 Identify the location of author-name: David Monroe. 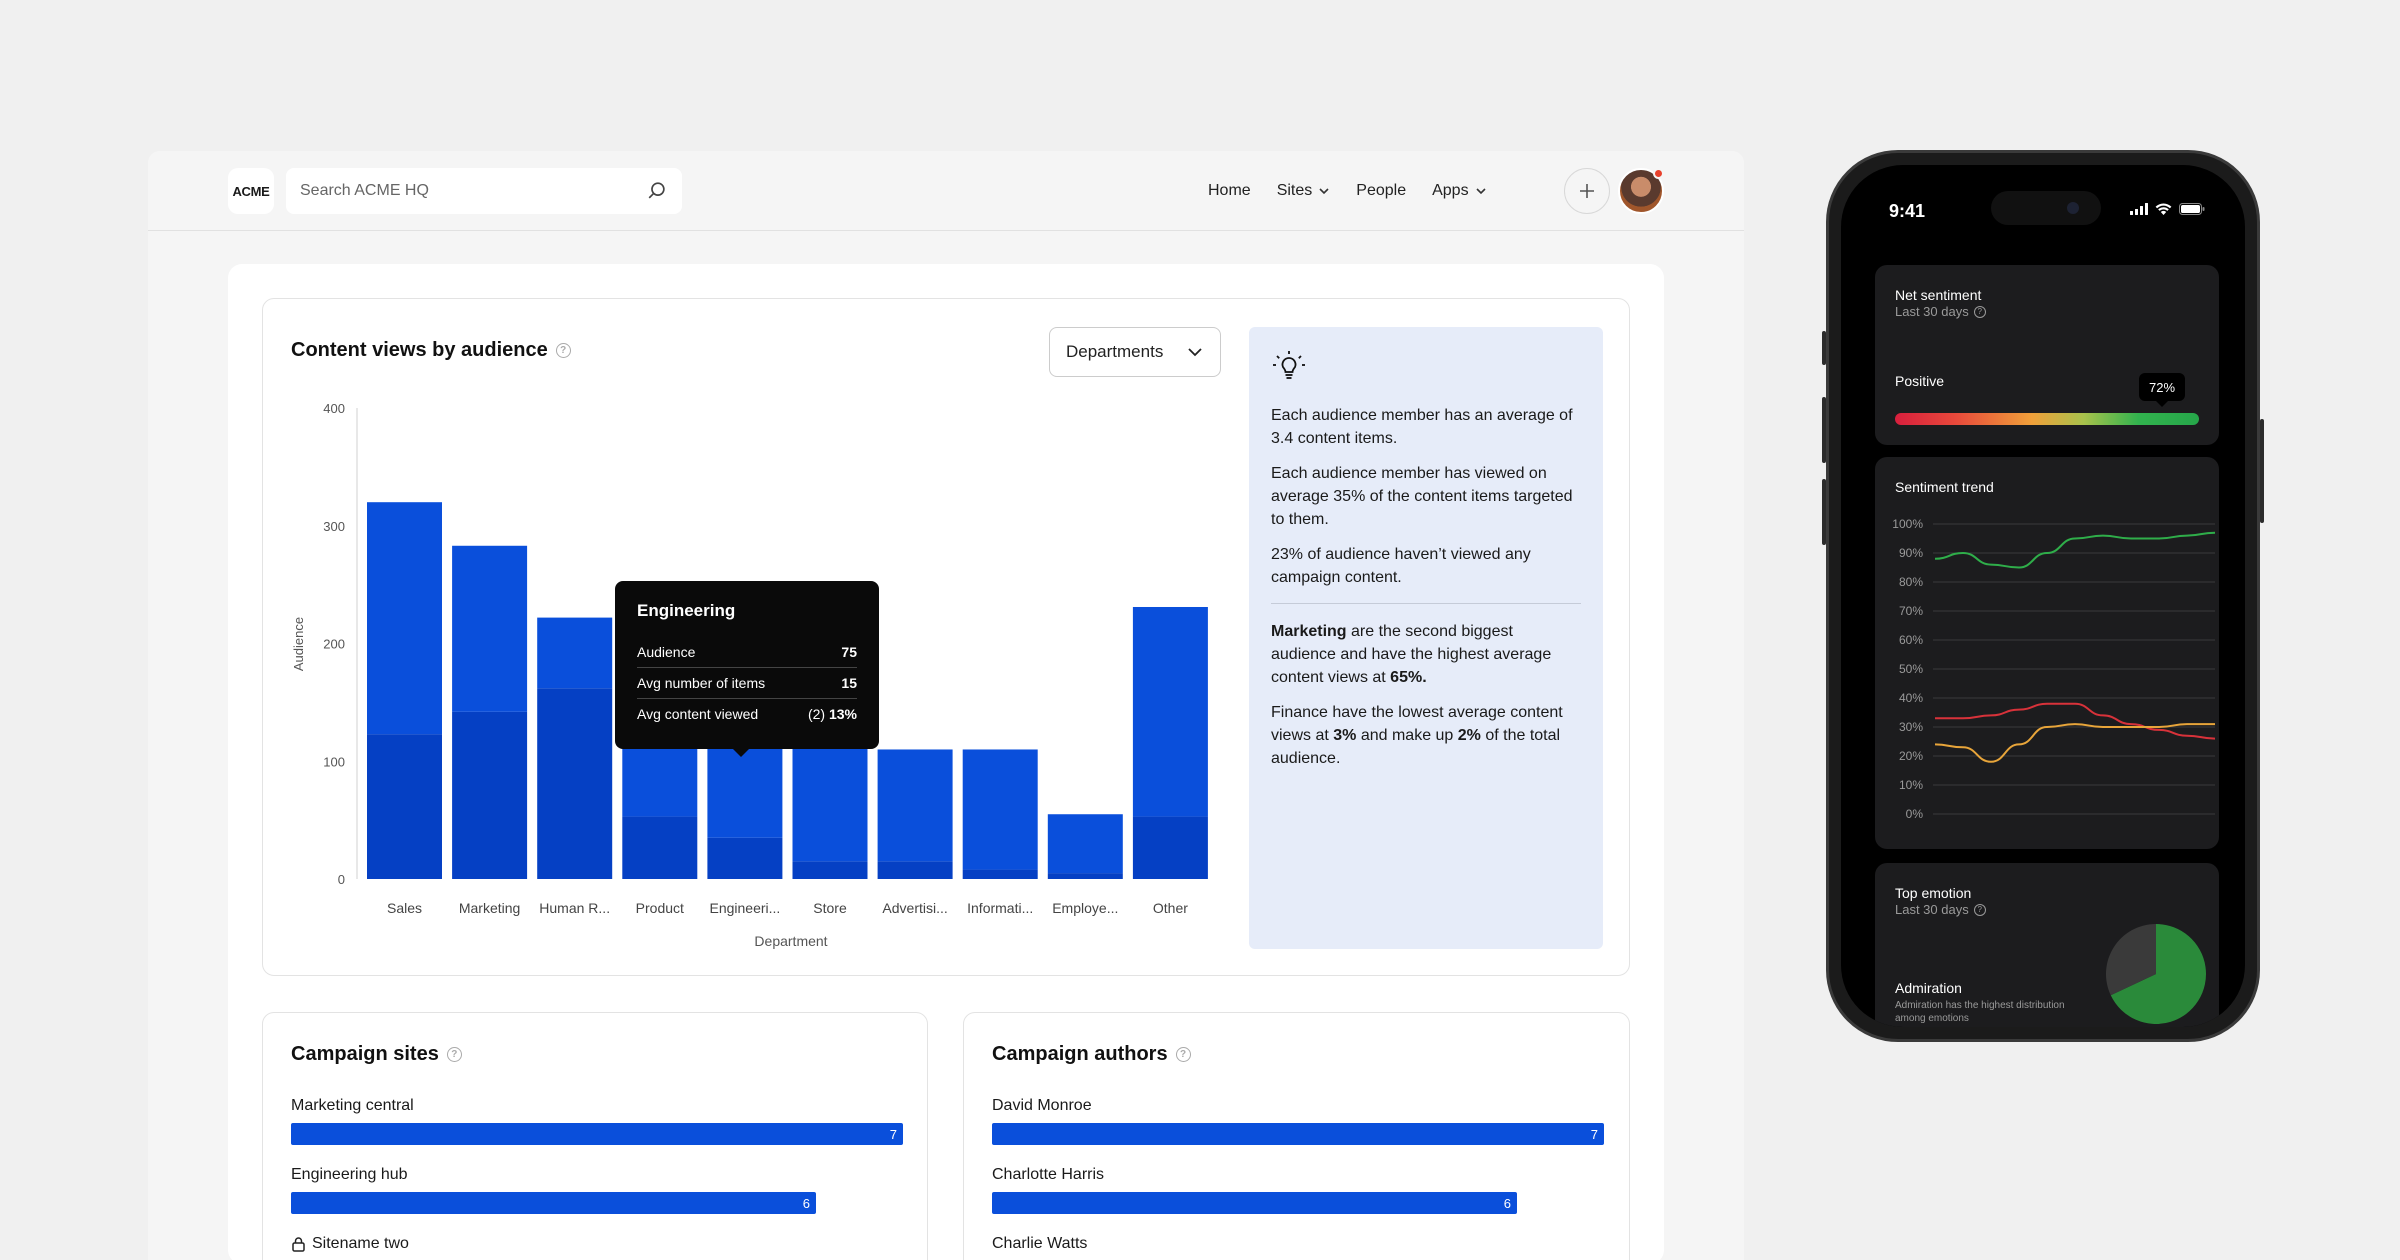
(1042, 1105).